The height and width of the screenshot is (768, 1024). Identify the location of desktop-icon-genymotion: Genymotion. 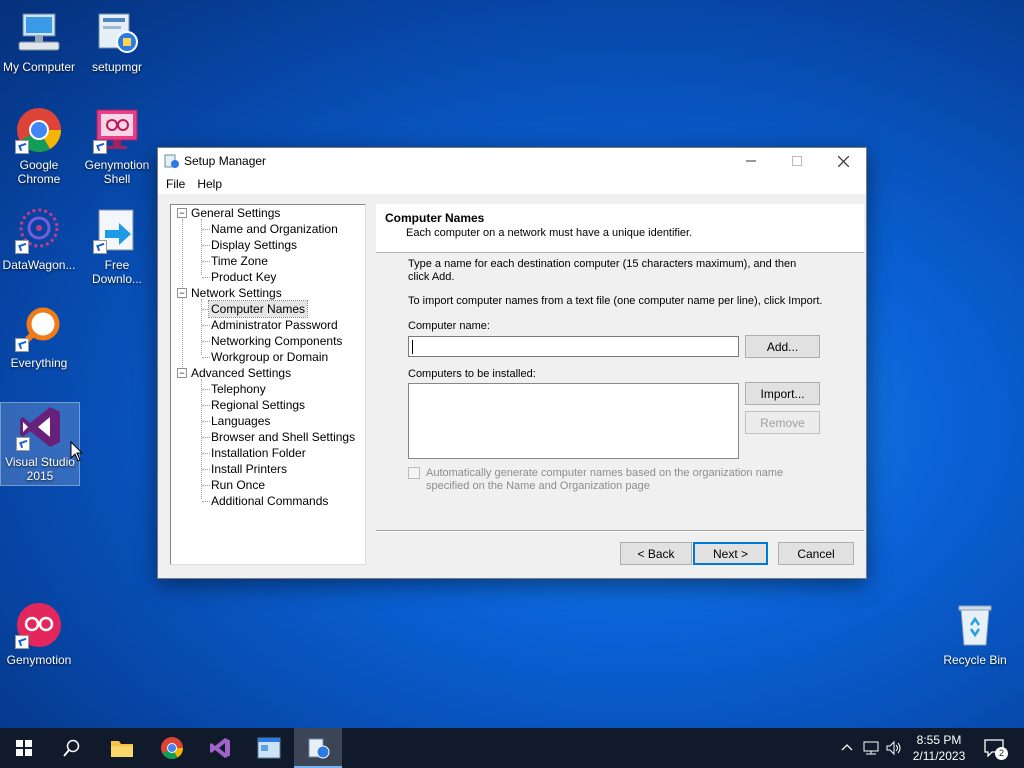
(39, 634).